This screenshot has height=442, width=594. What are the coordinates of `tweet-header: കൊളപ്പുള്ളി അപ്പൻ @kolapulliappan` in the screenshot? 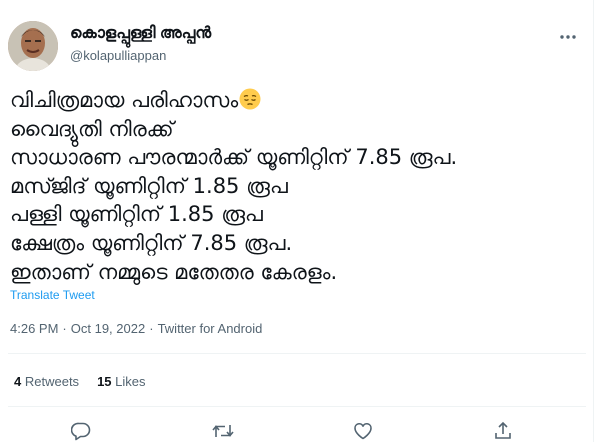 It's located at (297, 46).